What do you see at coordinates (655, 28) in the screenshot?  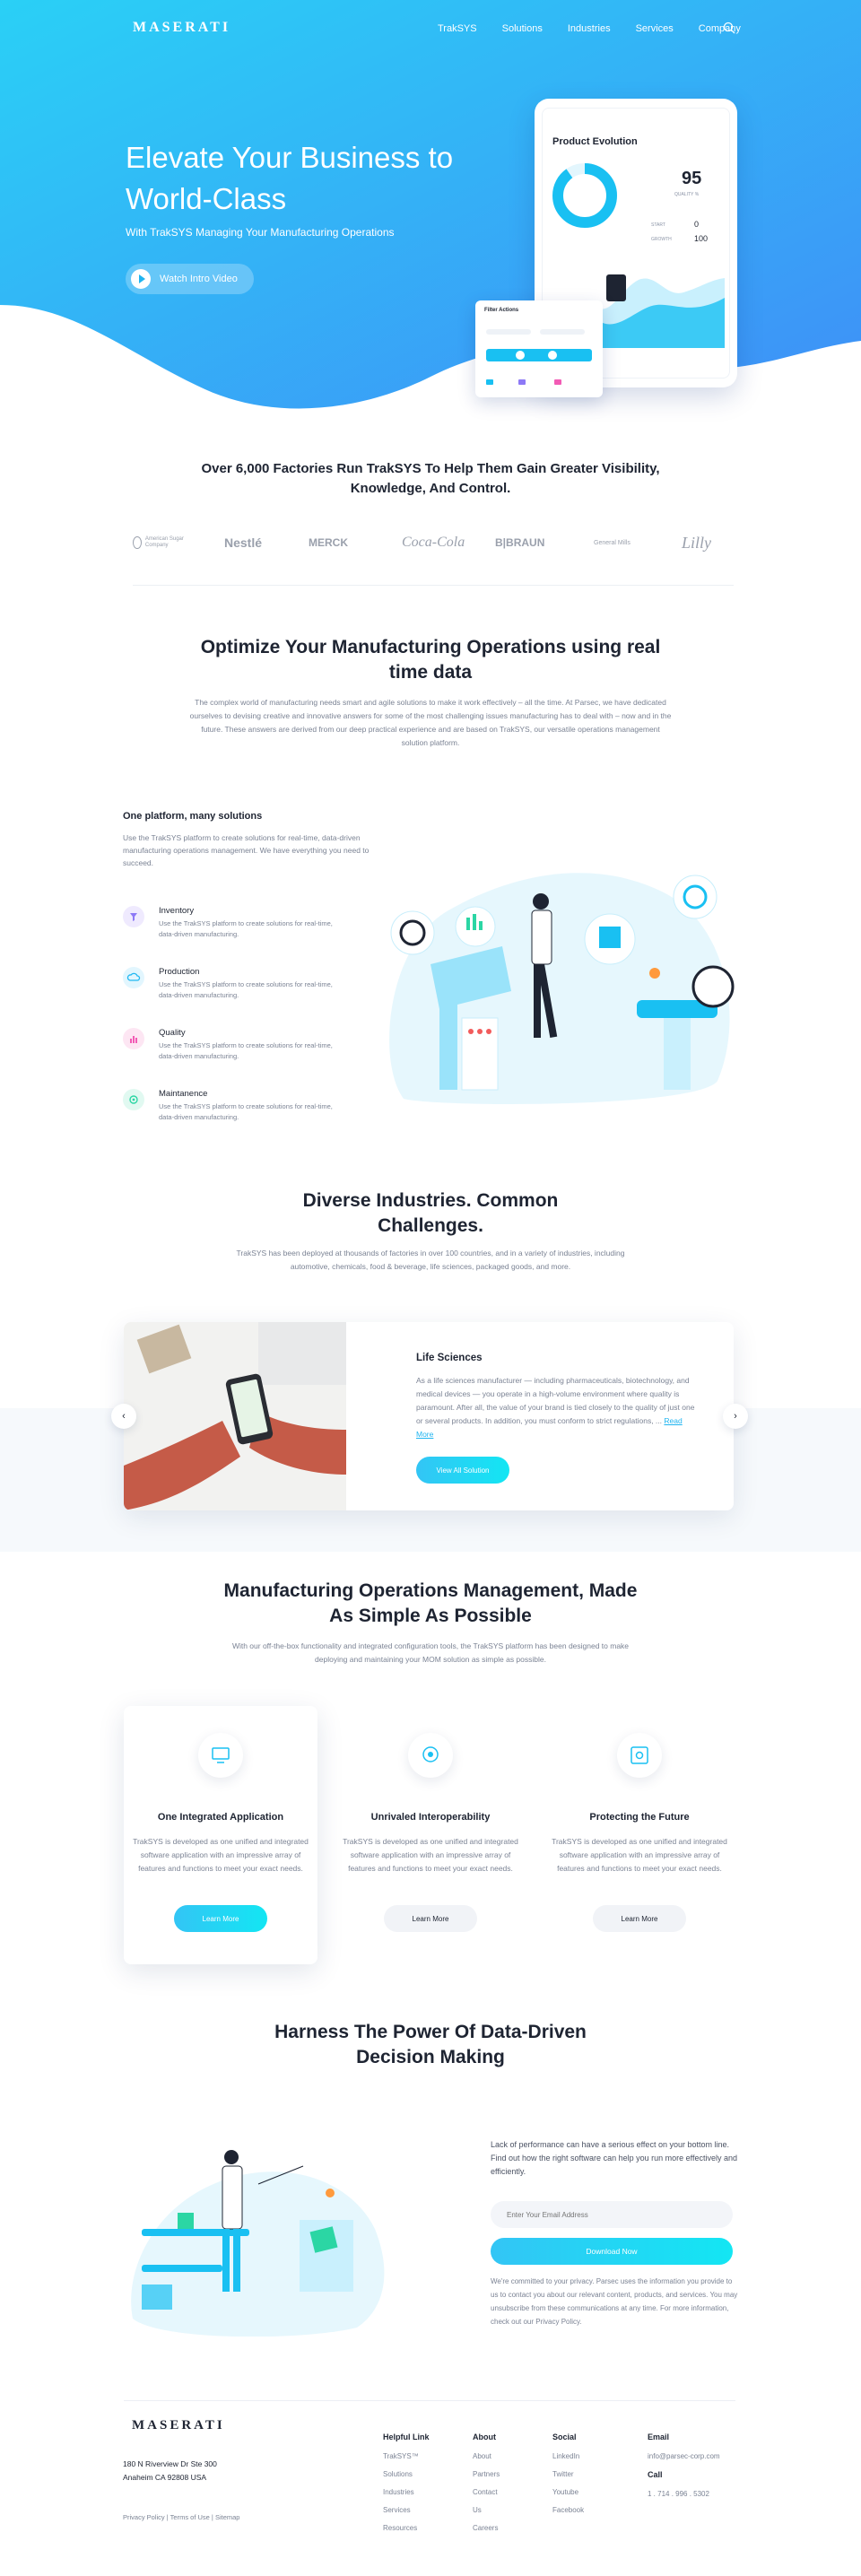 I see `nav-link-services: Services` at bounding box center [655, 28].